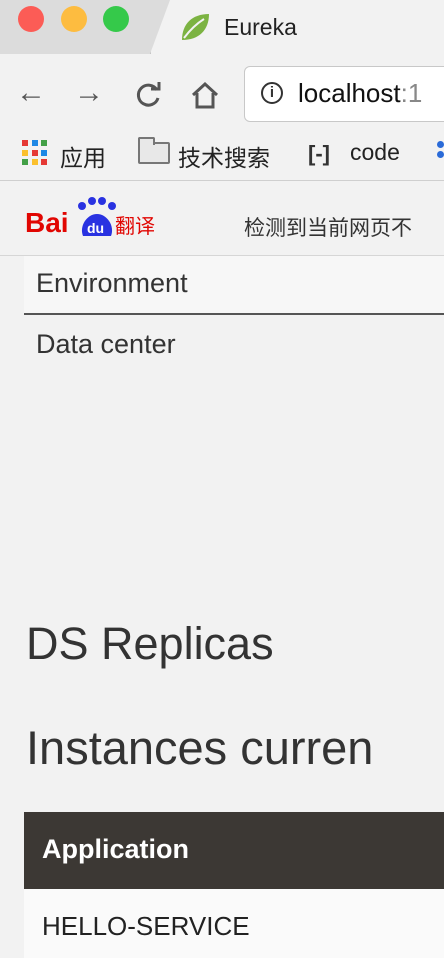 Image resolution: width=444 pixels, height=958 pixels. I want to click on spring-leaf-icon, so click(195, 27).